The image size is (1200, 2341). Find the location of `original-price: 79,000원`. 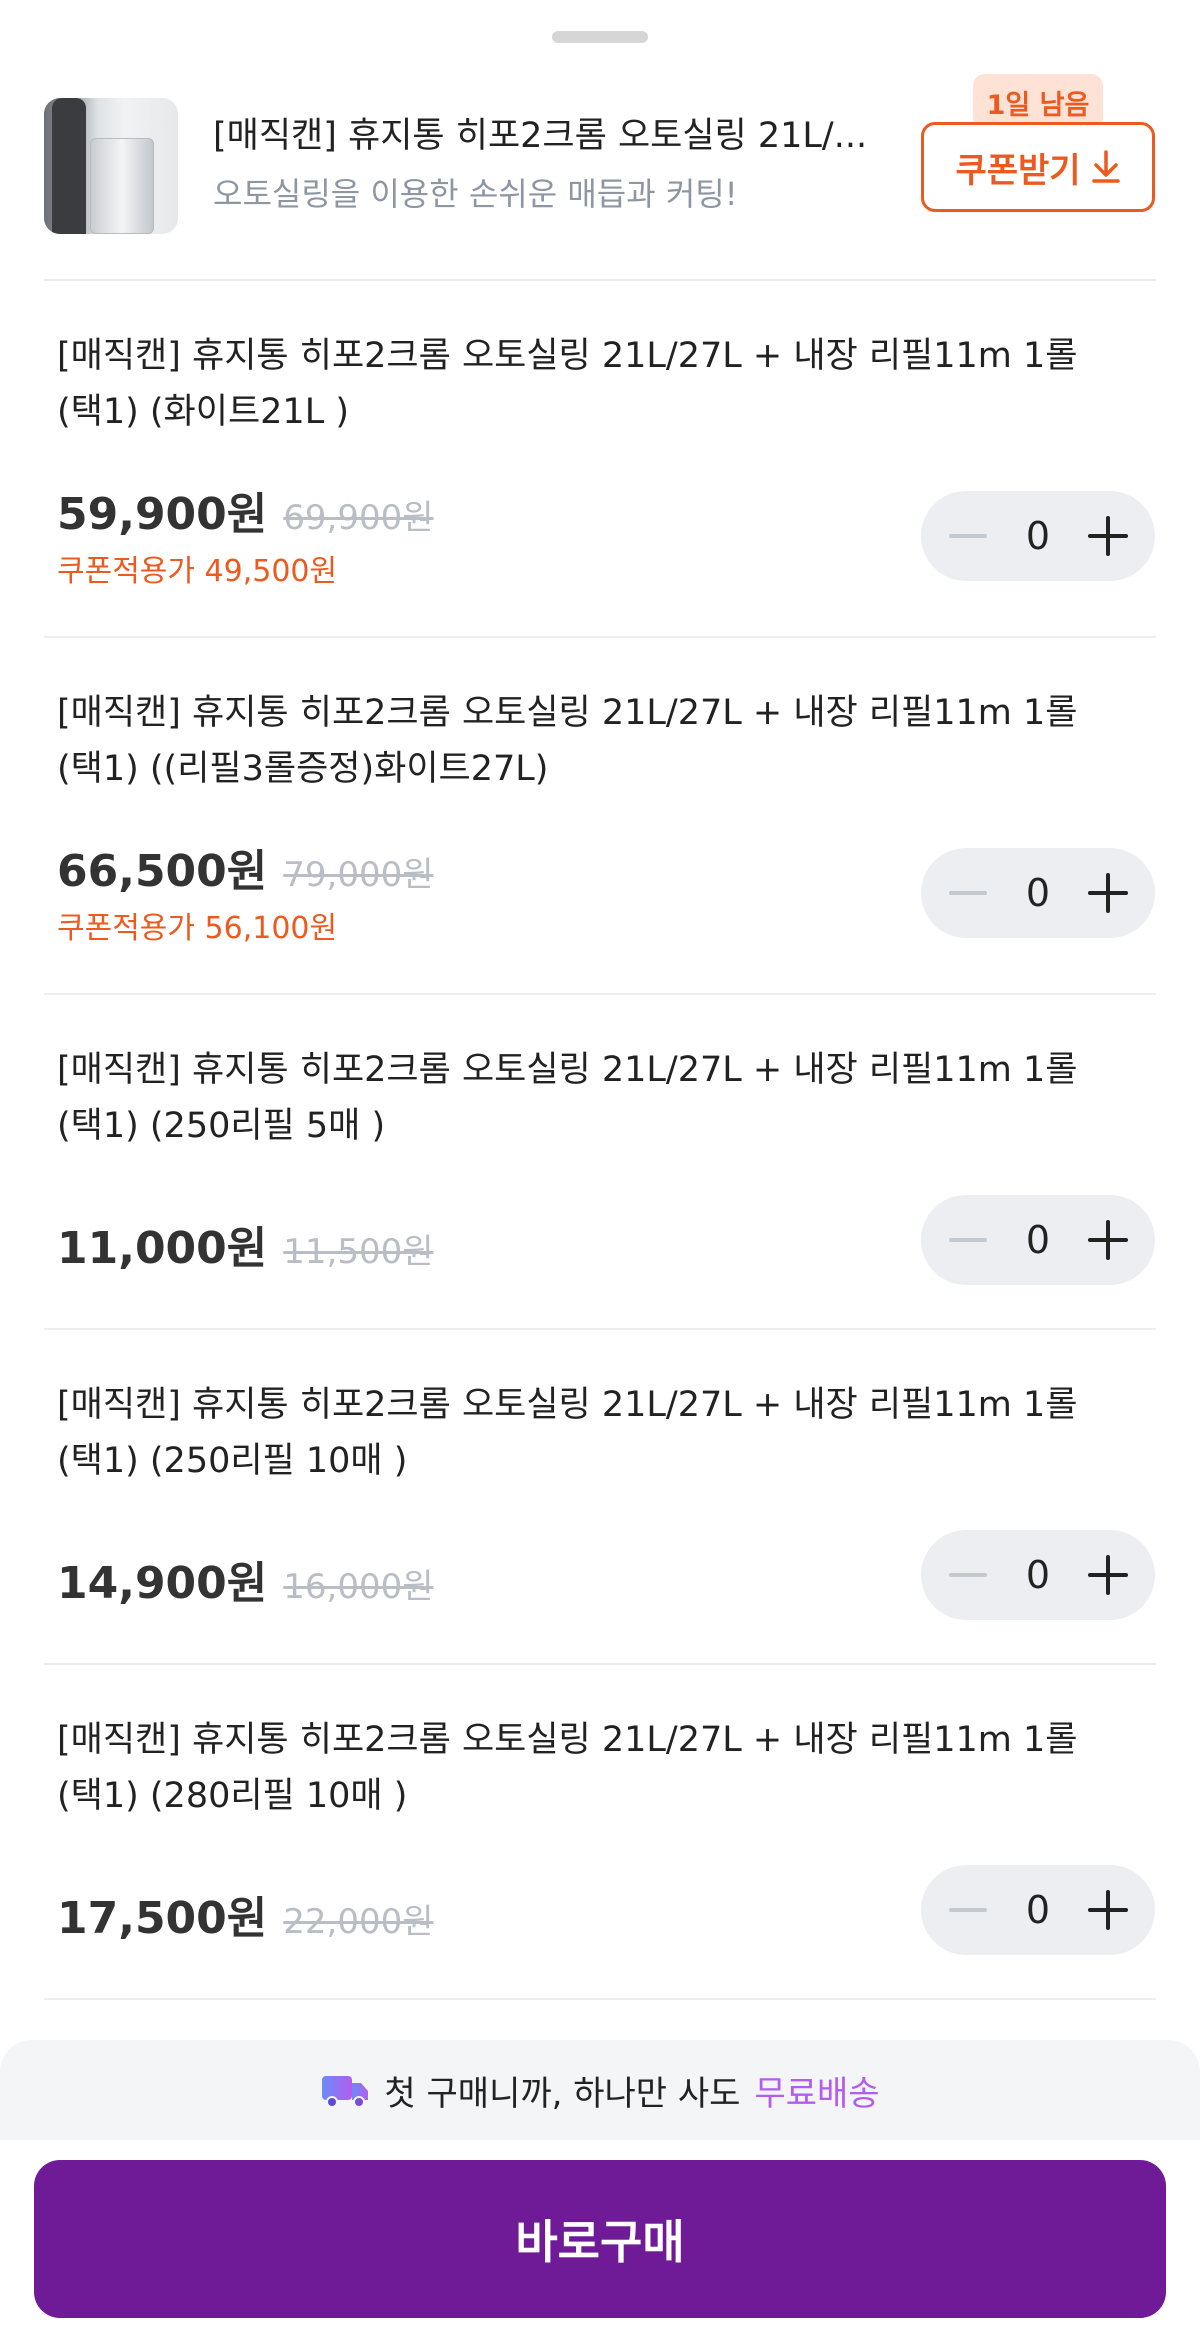

original-price: 79,000원 is located at coordinates (358, 875).